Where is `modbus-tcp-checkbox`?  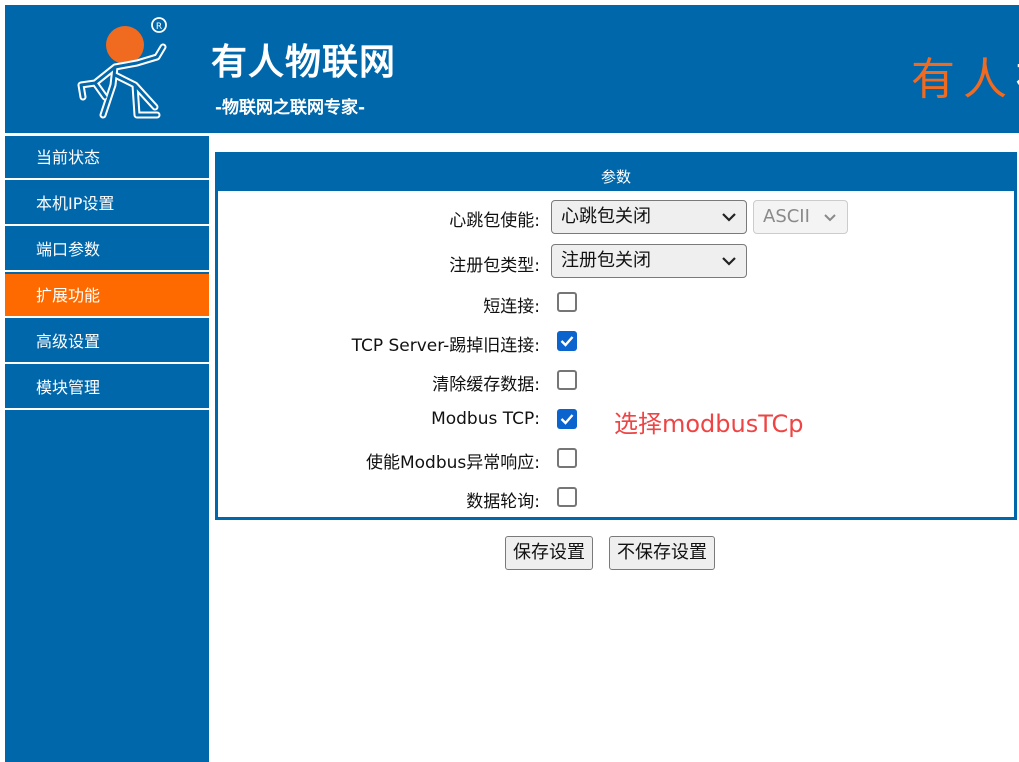 modbus-tcp-checkbox is located at coordinates (567, 419).